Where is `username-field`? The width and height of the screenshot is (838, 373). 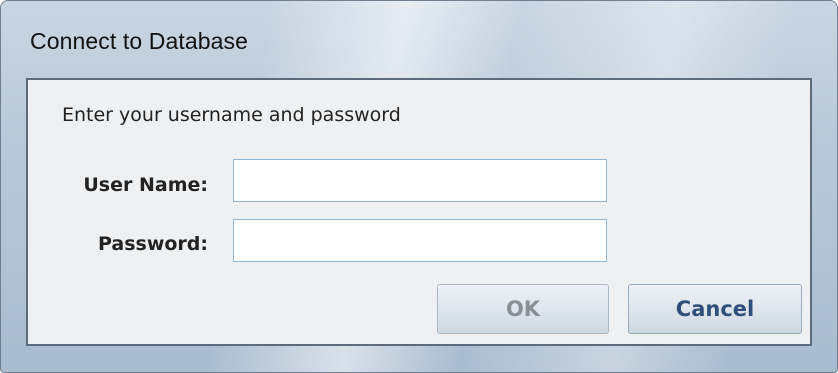 username-field is located at coordinates (420, 180).